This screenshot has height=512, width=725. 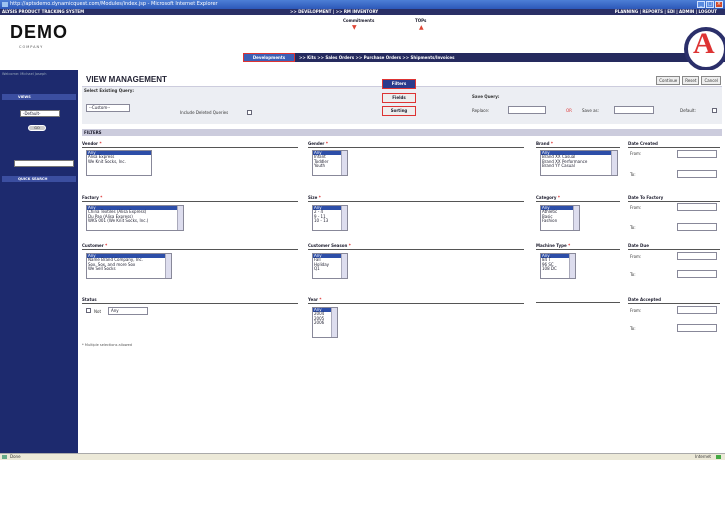 I want to click on date-created-to-input, so click(x=697, y=174).